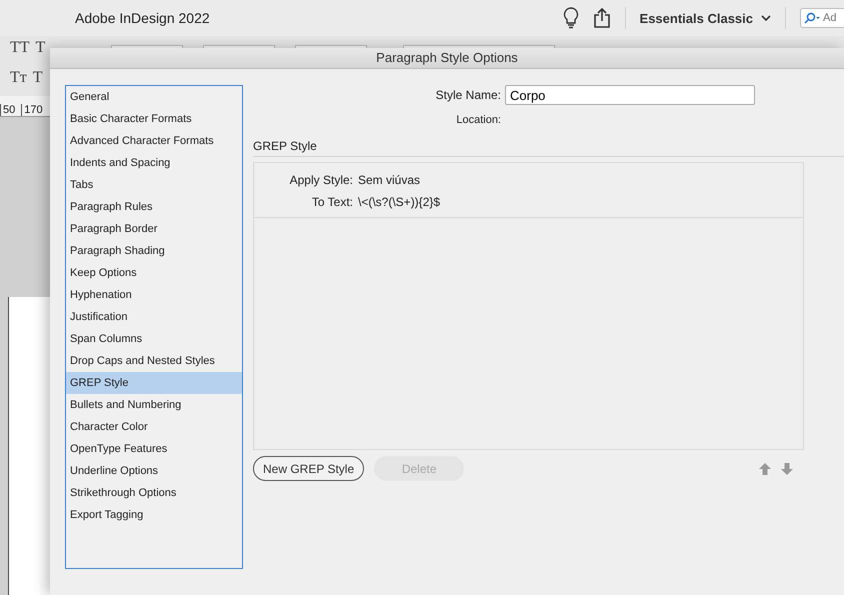 This screenshot has width=844, height=595. What do you see at coordinates (308, 468) in the screenshot?
I see `dialog-button: New GREP Style` at bounding box center [308, 468].